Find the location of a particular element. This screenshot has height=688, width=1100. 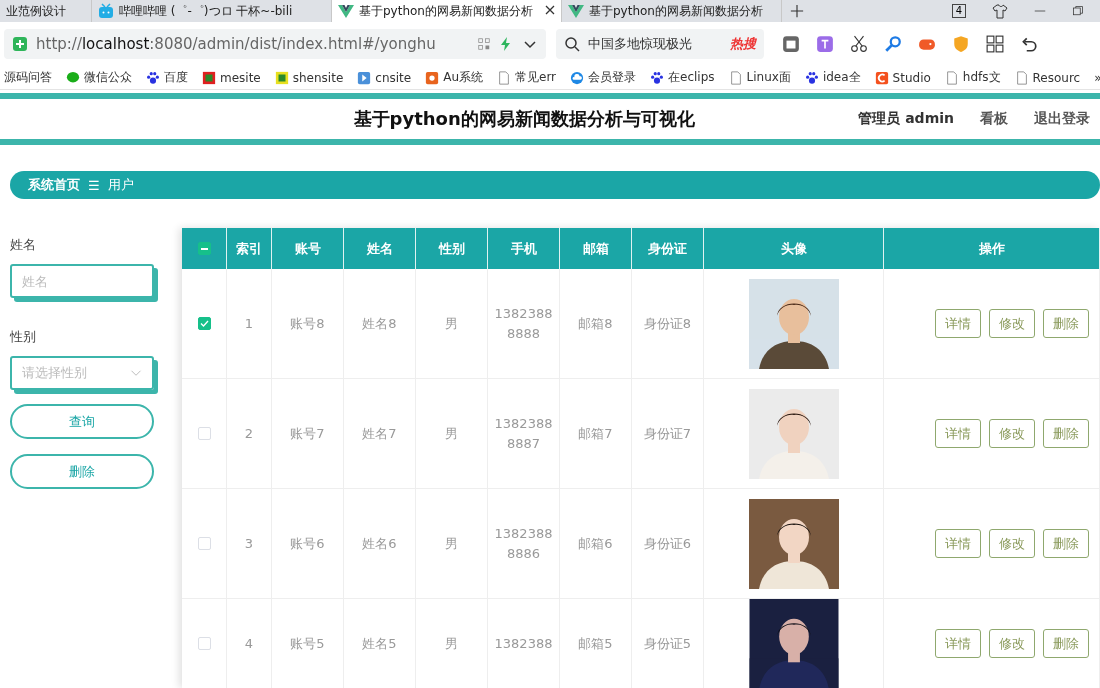

table-cell: 身份证8 is located at coordinates (668, 324).